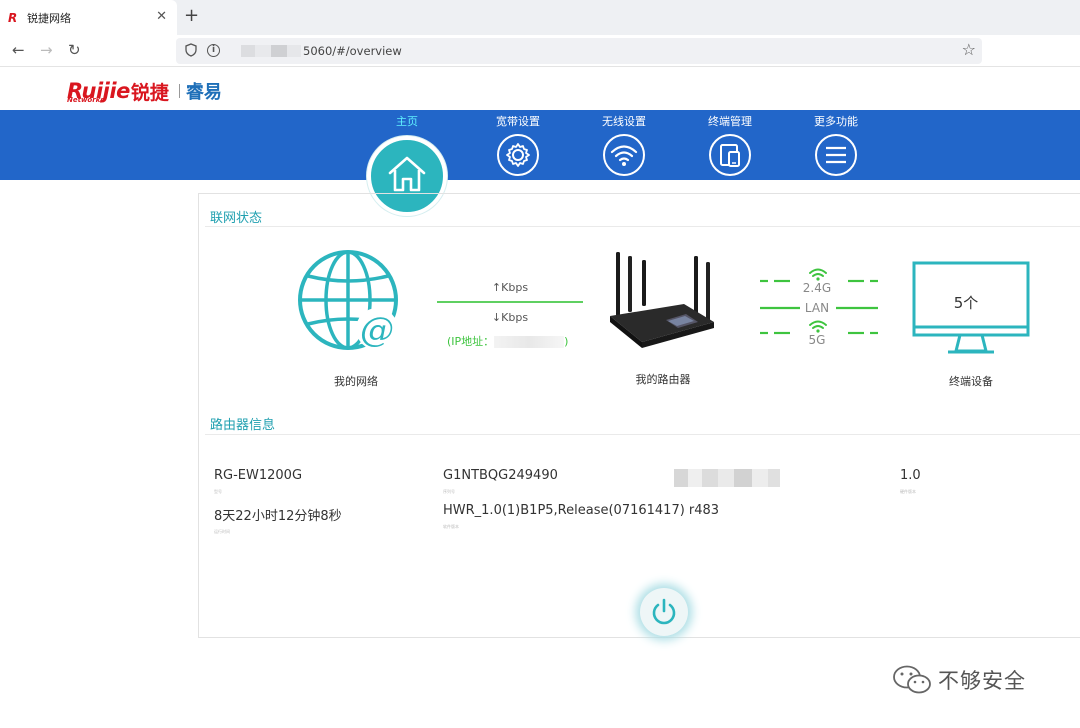 This screenshot has height=728, width=1080. I want to click on my-network-label: 我的网络, so click(356, 381).